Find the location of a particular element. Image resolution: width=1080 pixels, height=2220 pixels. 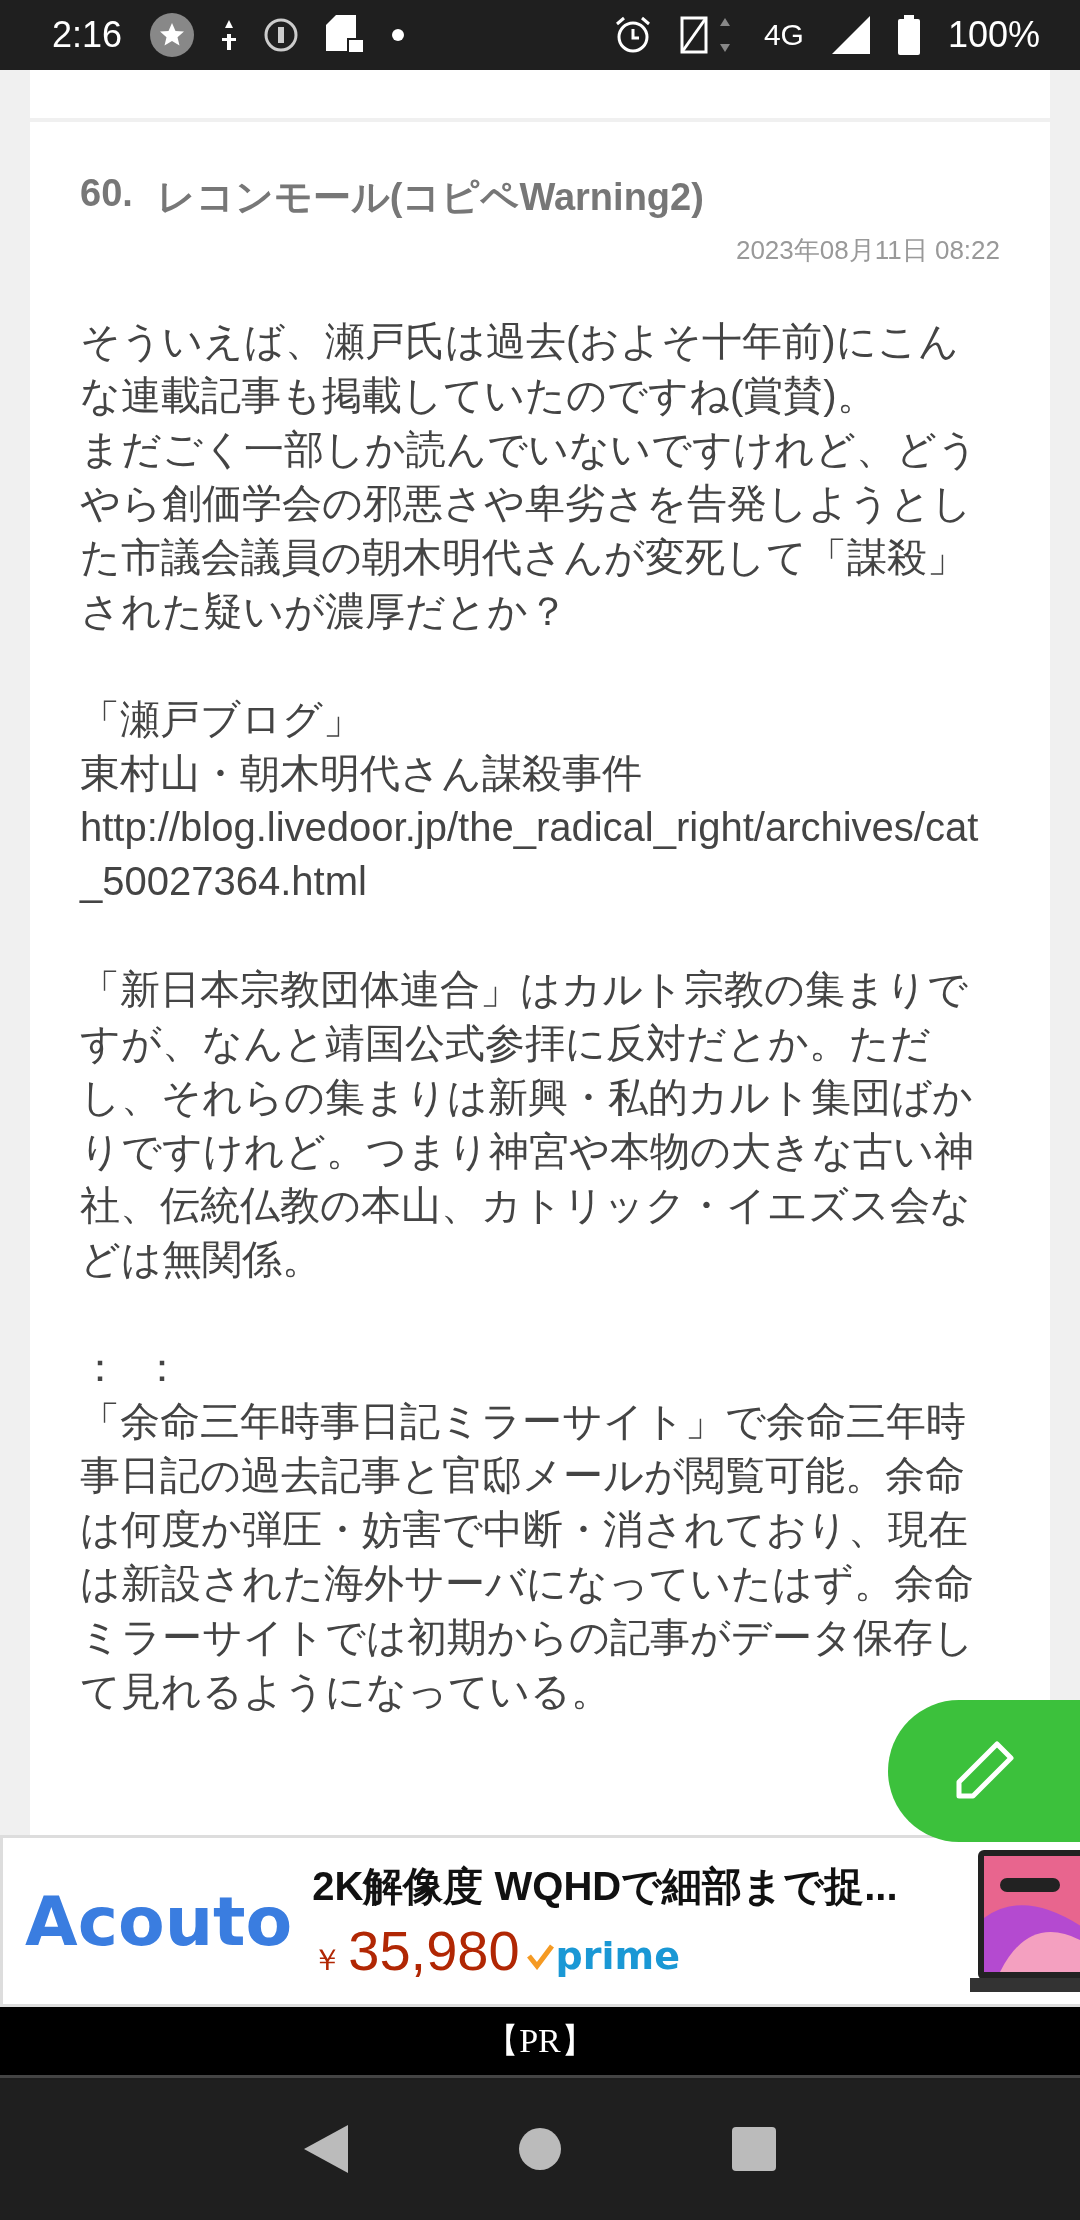

alarm-icon is located at coordinates (632, 35).